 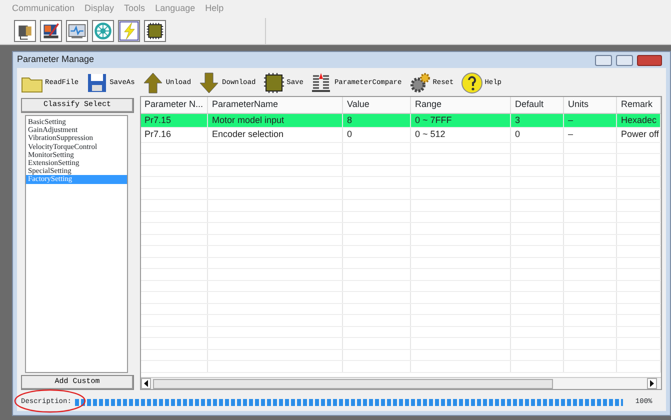 I want to click on column-header: Range, so click(x=460, y=105).